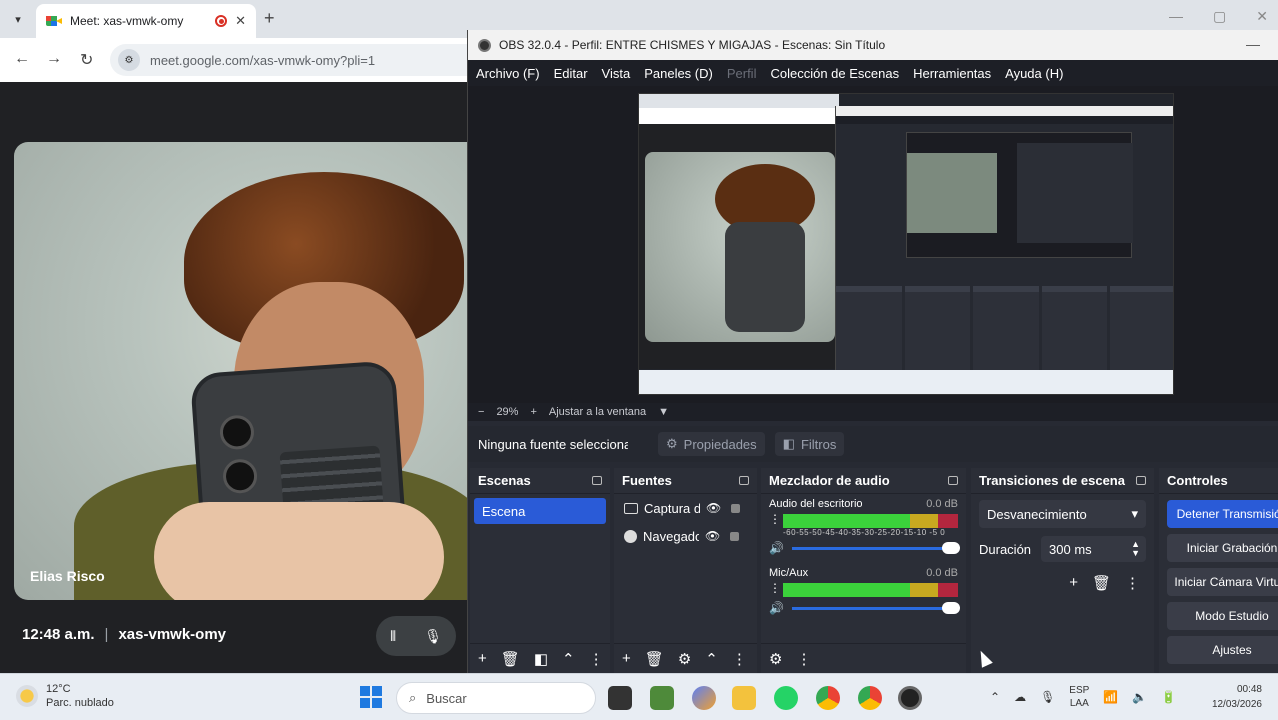 This screenshot has height=720, width=1278. What do you see at coordinates (952, 73) in the screenshot?
I see `menu-herramientas: Herramientas` at bounding box center [952, 73].